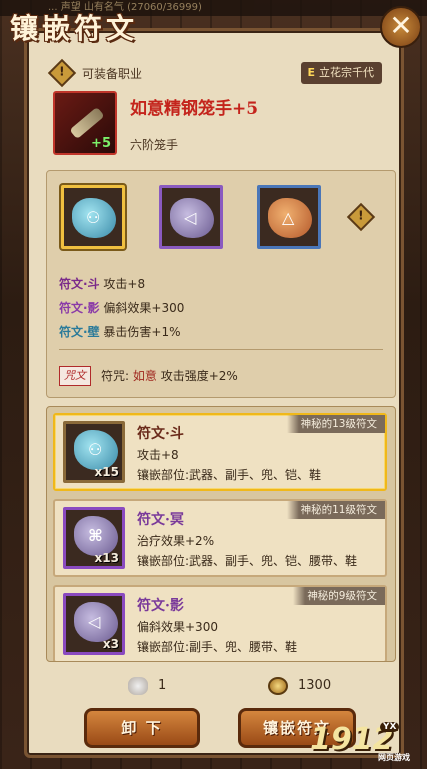 This screenshot has height=769, width=427. What do you see at coordinates (74, 28) in the screenshot?
I see `panel-title: 镶嵌符文` at bounding box center [74, 28].